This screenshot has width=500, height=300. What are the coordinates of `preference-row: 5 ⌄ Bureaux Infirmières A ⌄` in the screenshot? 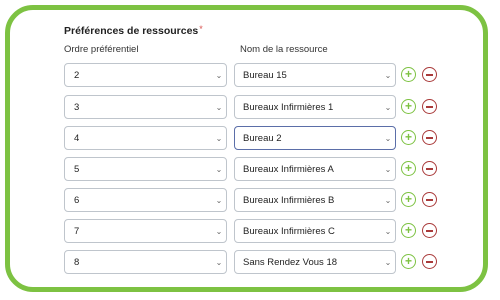 It's located at (250, 169).